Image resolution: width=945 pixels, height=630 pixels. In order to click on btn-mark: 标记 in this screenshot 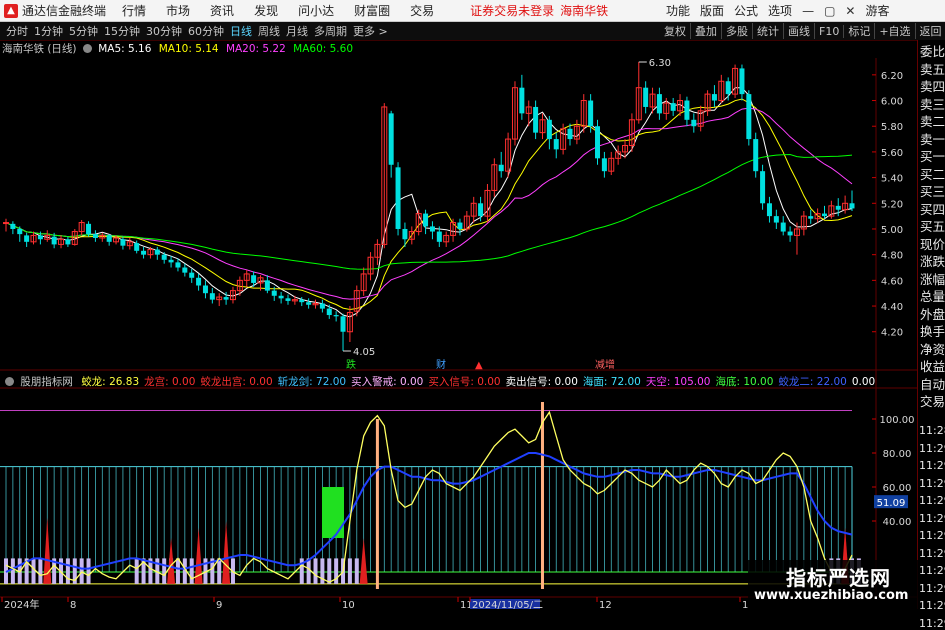, I will do `click(860, 31)`.